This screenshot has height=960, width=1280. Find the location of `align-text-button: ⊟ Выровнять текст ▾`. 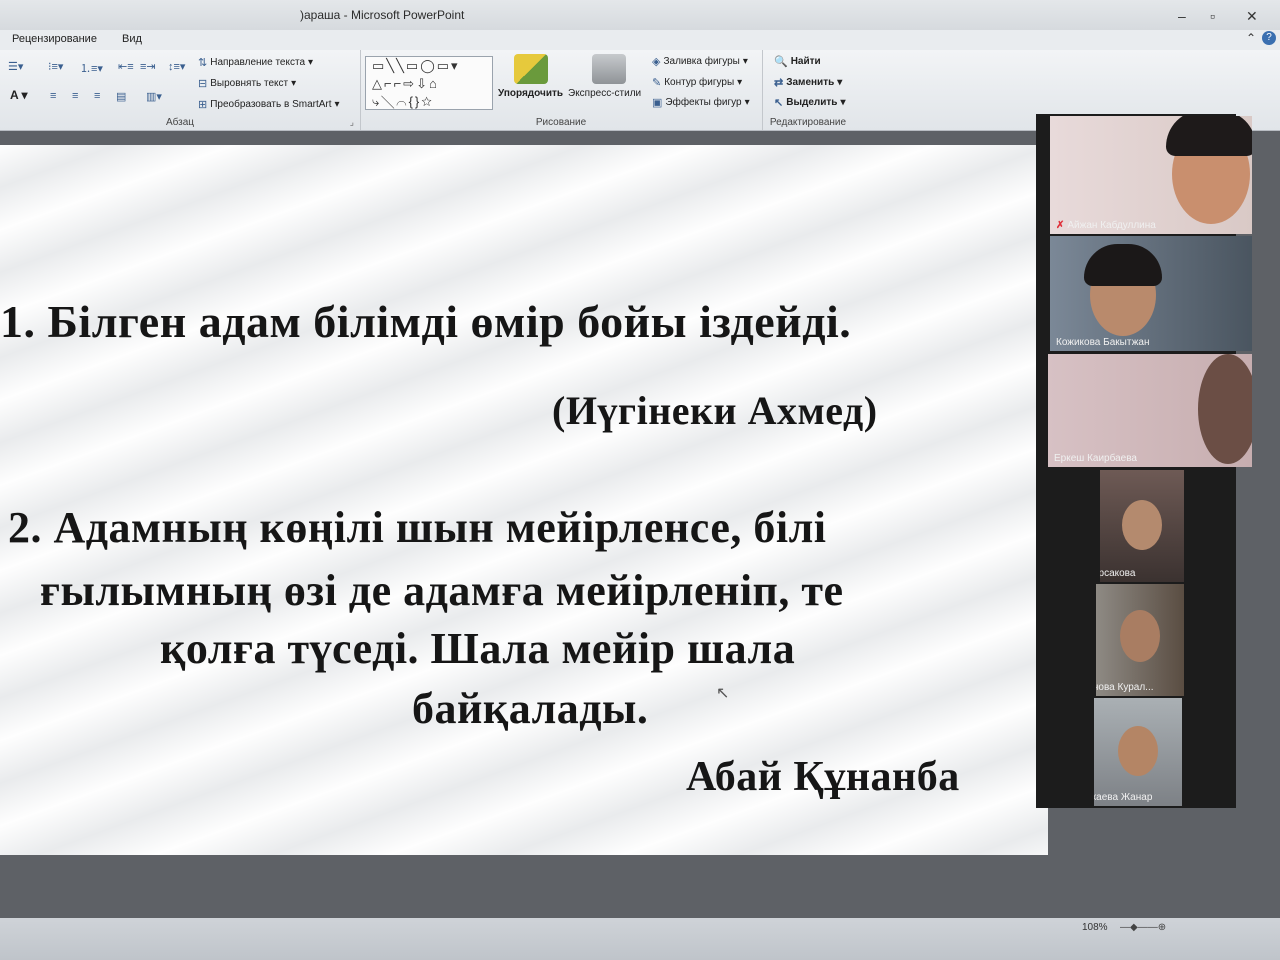

align-text-button: ⊟ Выровнять текст ▾ is located at coordinates (247, 83).